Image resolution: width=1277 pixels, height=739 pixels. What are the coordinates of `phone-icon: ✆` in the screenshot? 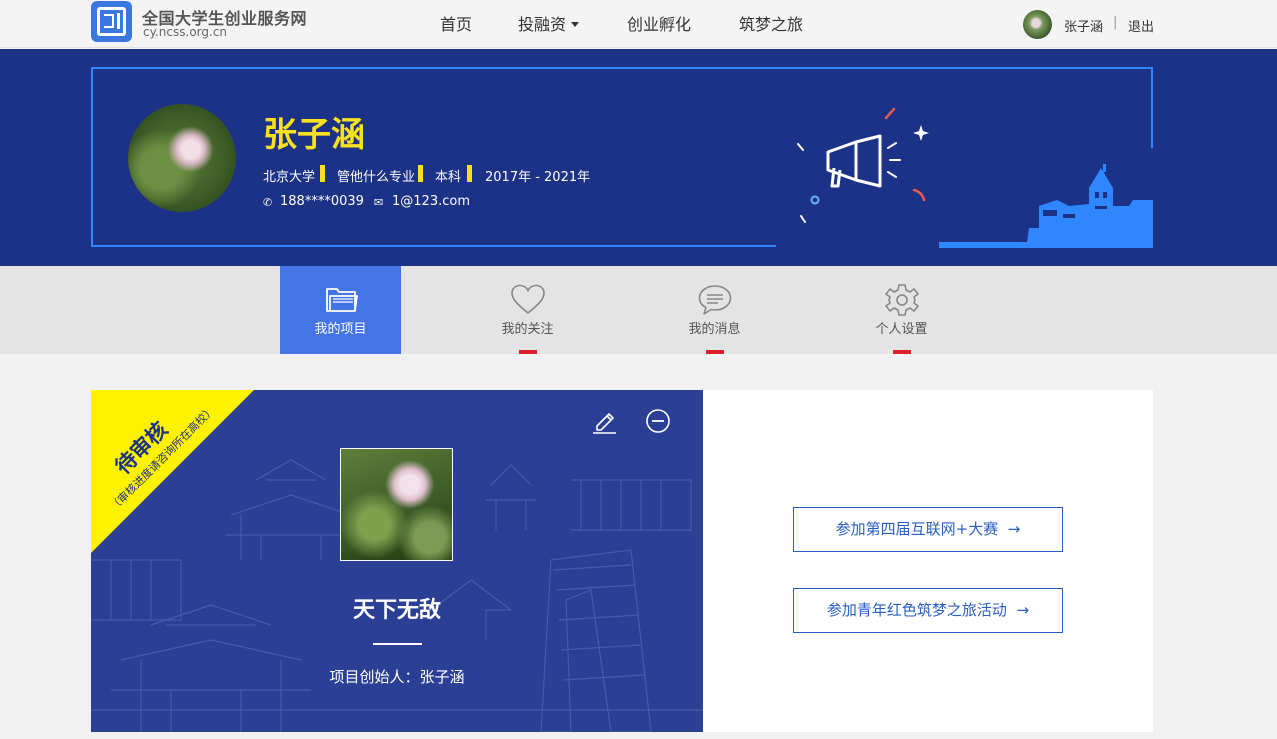 It's located at (268, 202).